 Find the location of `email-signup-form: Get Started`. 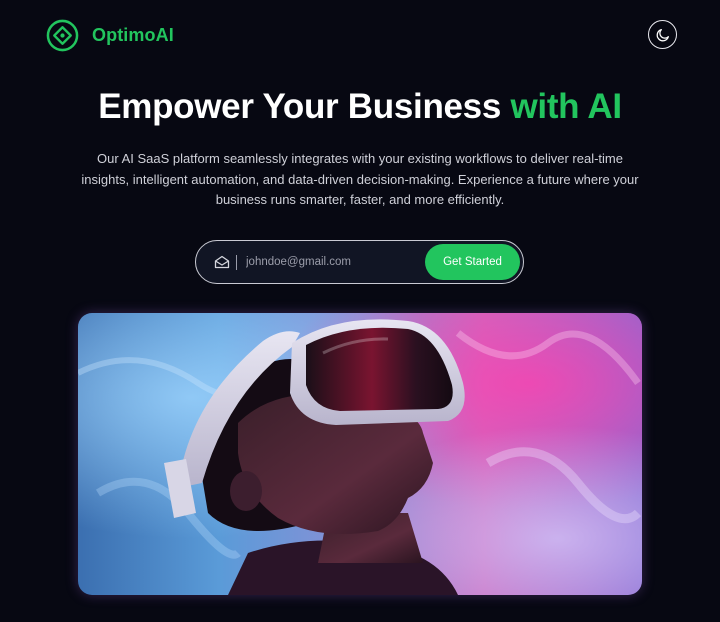

email-signup-form: Get Started is located at coordinates (359, 262).